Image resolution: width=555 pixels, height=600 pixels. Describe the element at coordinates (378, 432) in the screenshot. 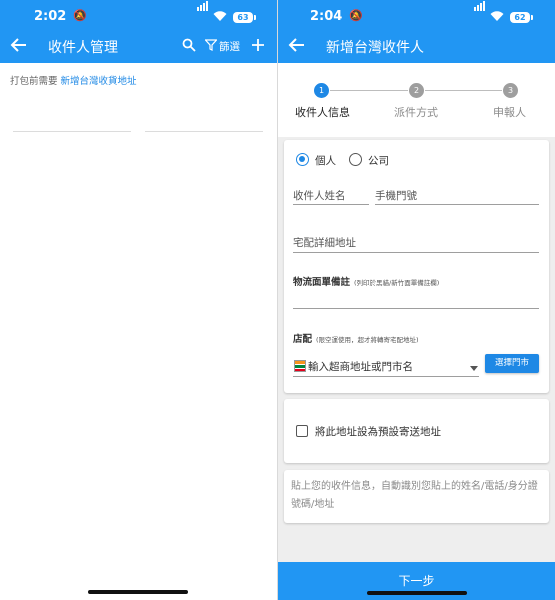

I see `default-address-label: 將此地址設為預設寄送地址` at that location.